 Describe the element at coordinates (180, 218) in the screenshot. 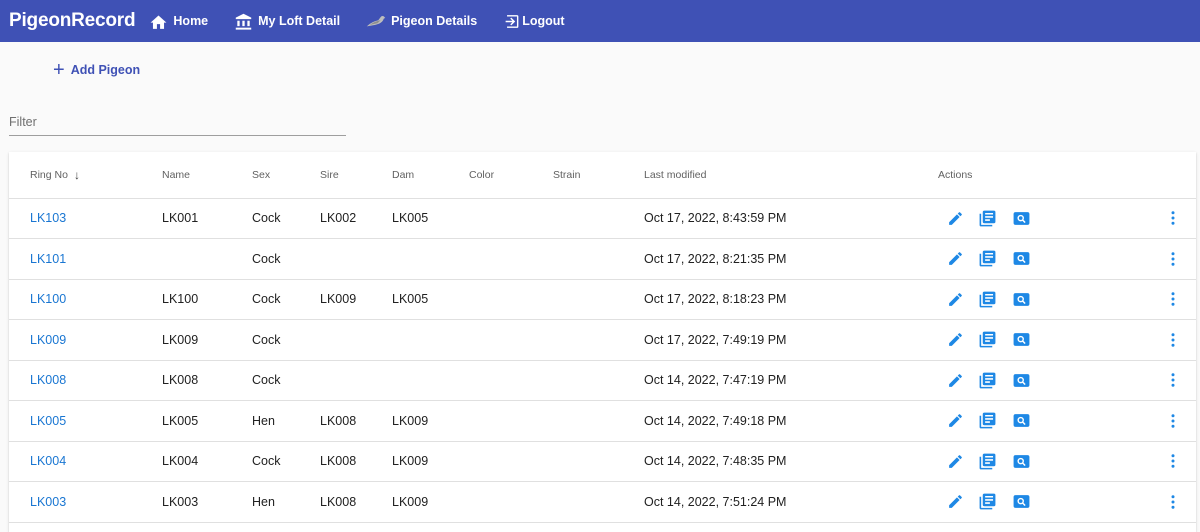

I see `name-cell: LK001` at that location.